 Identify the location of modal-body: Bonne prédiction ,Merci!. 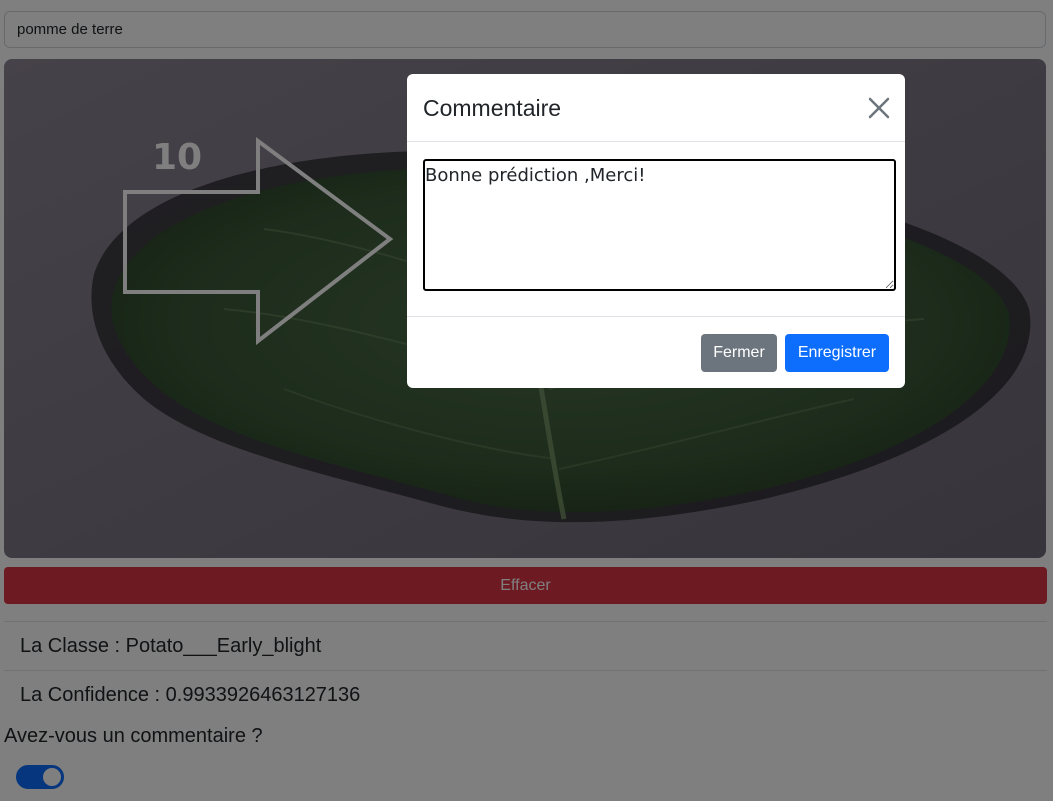
(656, 229).